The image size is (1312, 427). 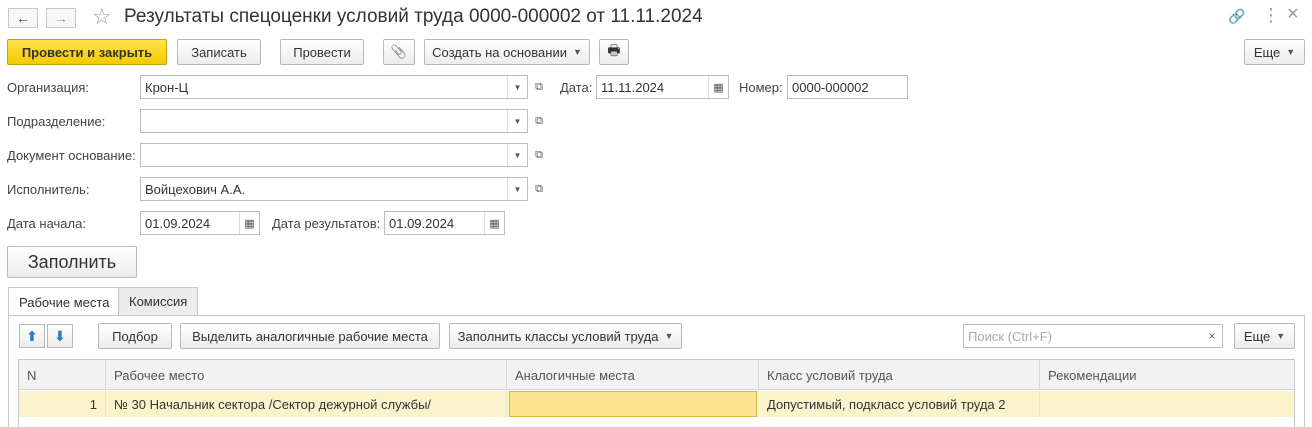 What do you see at coordinates (1168, 375) in the screenshot?
I see `column-header-recommendations: Рекомендации` at bounding box center [1168, 375].